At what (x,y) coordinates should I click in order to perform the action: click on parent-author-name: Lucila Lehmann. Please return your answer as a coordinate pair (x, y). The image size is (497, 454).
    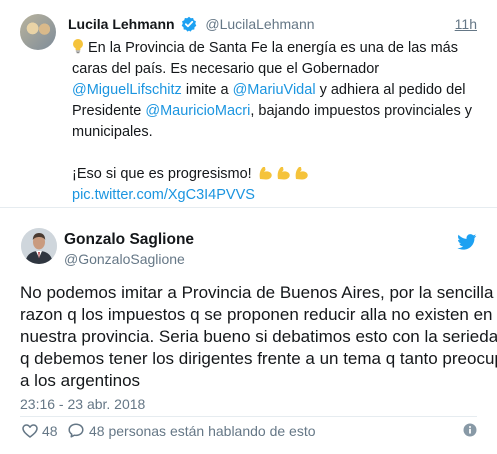
    Looking at the image, I should click on (121, 24).